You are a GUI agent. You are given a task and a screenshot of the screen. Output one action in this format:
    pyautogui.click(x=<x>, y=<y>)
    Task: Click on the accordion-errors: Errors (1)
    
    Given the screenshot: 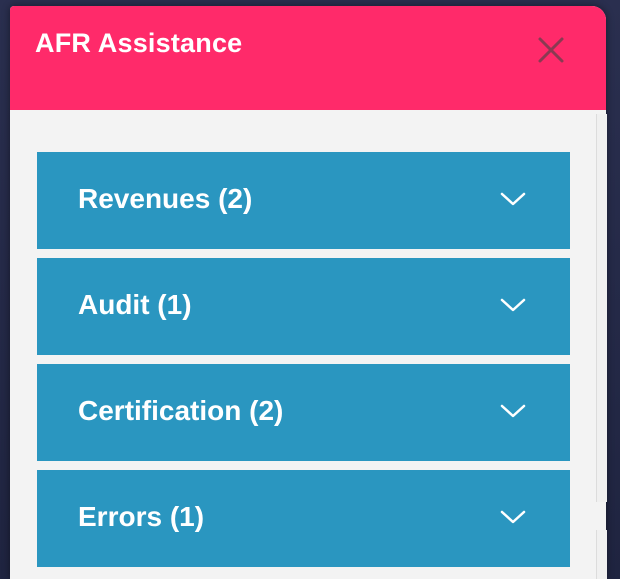 What is the action you would take?
    pyautogui.click(x=303, y=518)
    